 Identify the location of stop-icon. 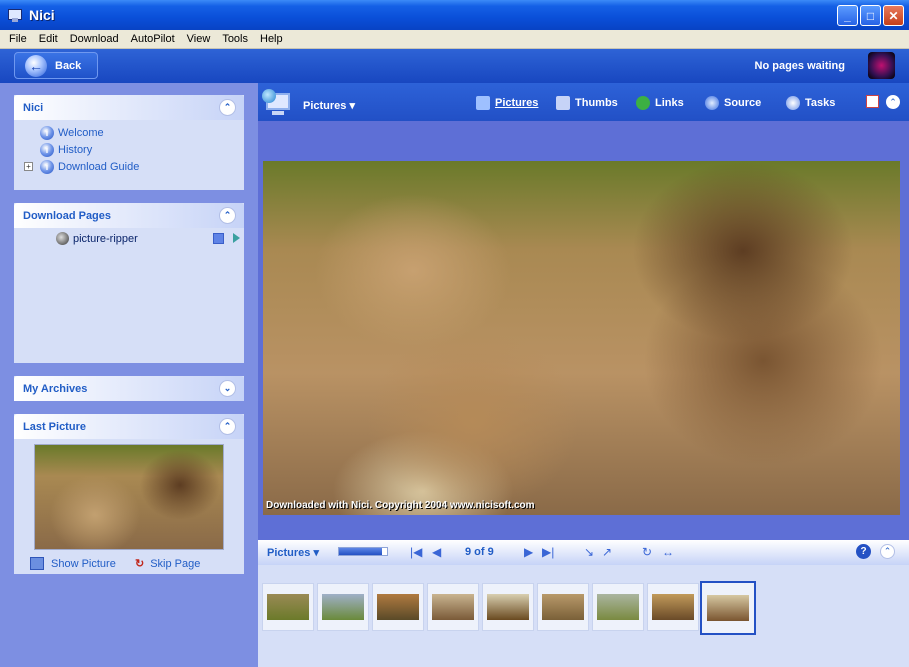
(218, 238).